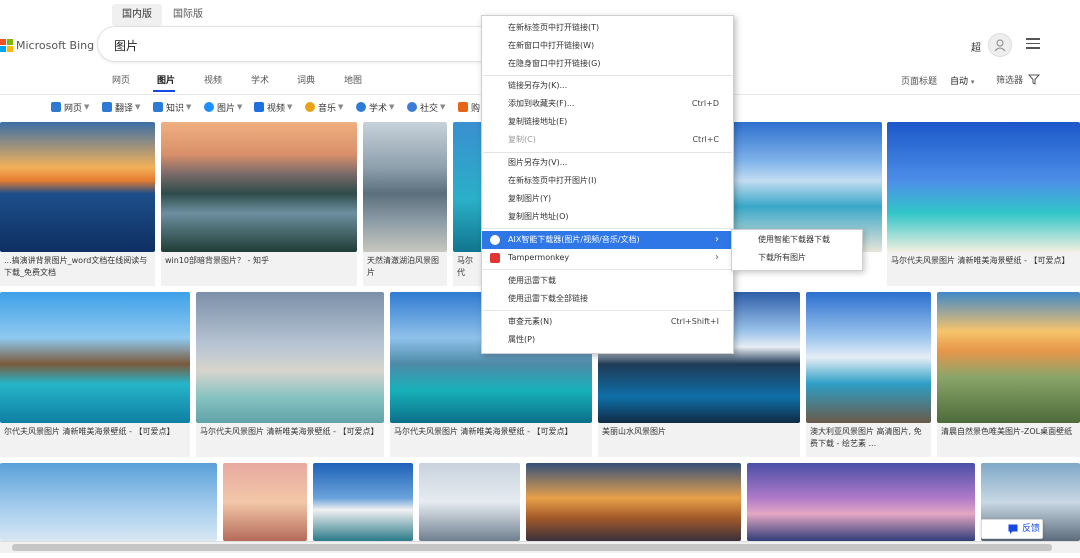 This screenshot has height=558, width=1080. I want to click on chip-knowledge: 知识 ▼, so click(172, 107).